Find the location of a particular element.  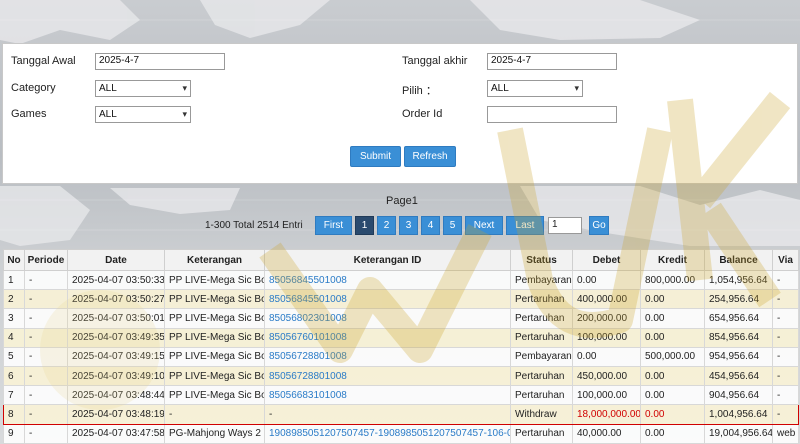

cell-debet: 200,000.00 is located at coordinates (606, 318).